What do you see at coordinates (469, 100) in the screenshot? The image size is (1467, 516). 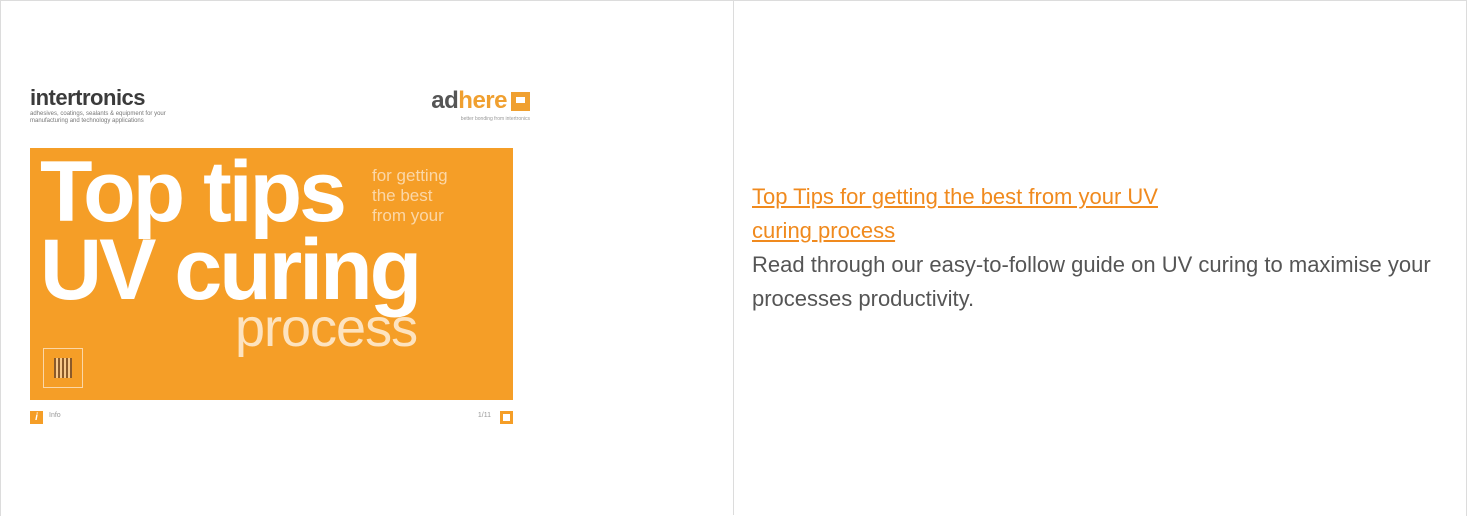 I see `adhere-wordmark: adhere` at bounding box center [469, 100].